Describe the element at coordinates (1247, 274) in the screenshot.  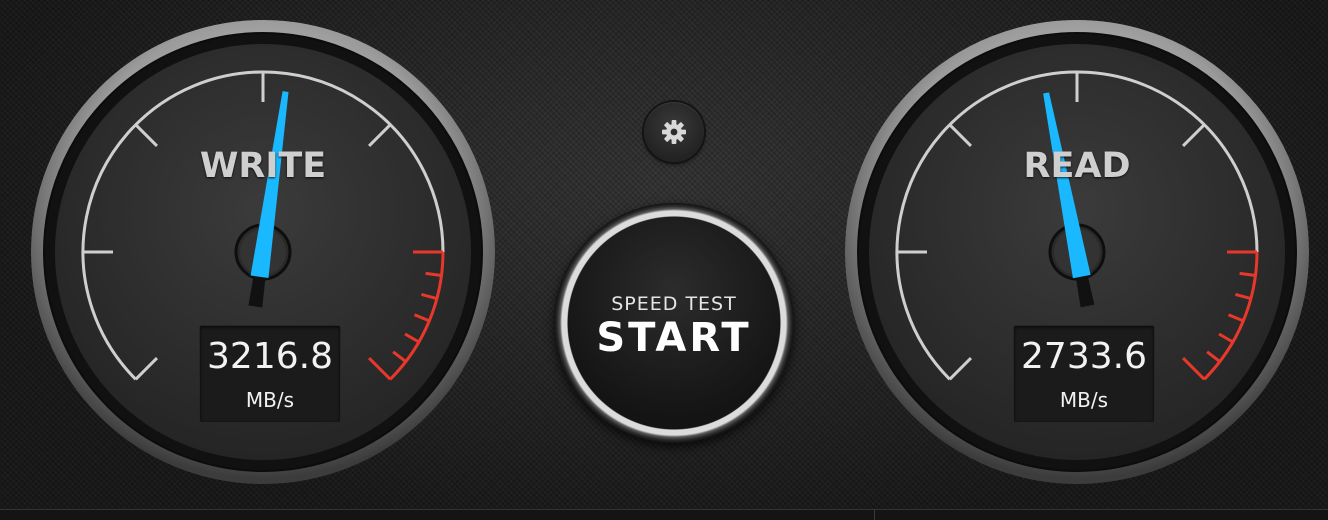
I see `read-redzone-tick` at that location.